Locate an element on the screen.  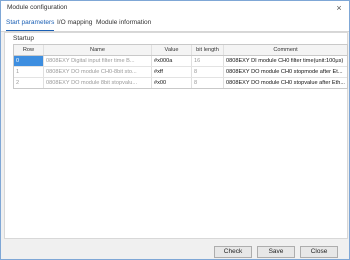
startup-group-label: Startup is located at coordinates (23, 38).